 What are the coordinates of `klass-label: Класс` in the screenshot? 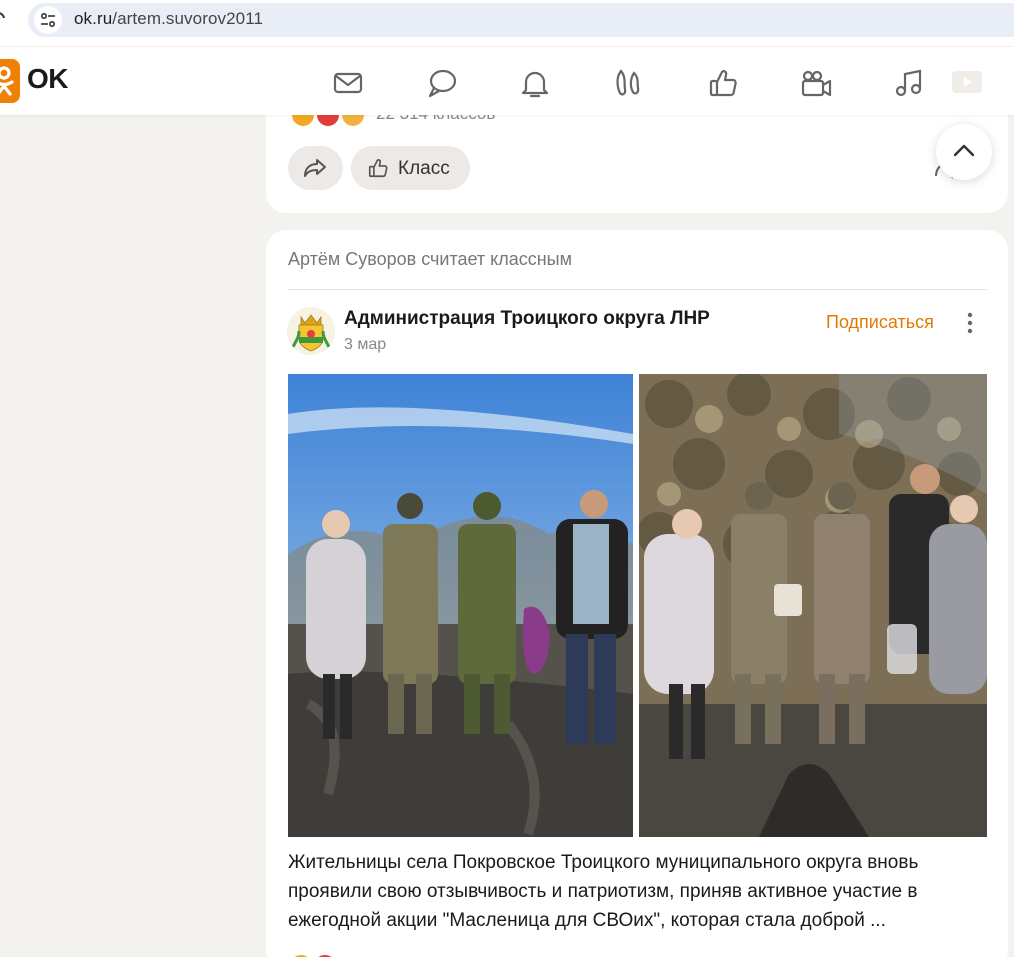 It's located at (424, 168).